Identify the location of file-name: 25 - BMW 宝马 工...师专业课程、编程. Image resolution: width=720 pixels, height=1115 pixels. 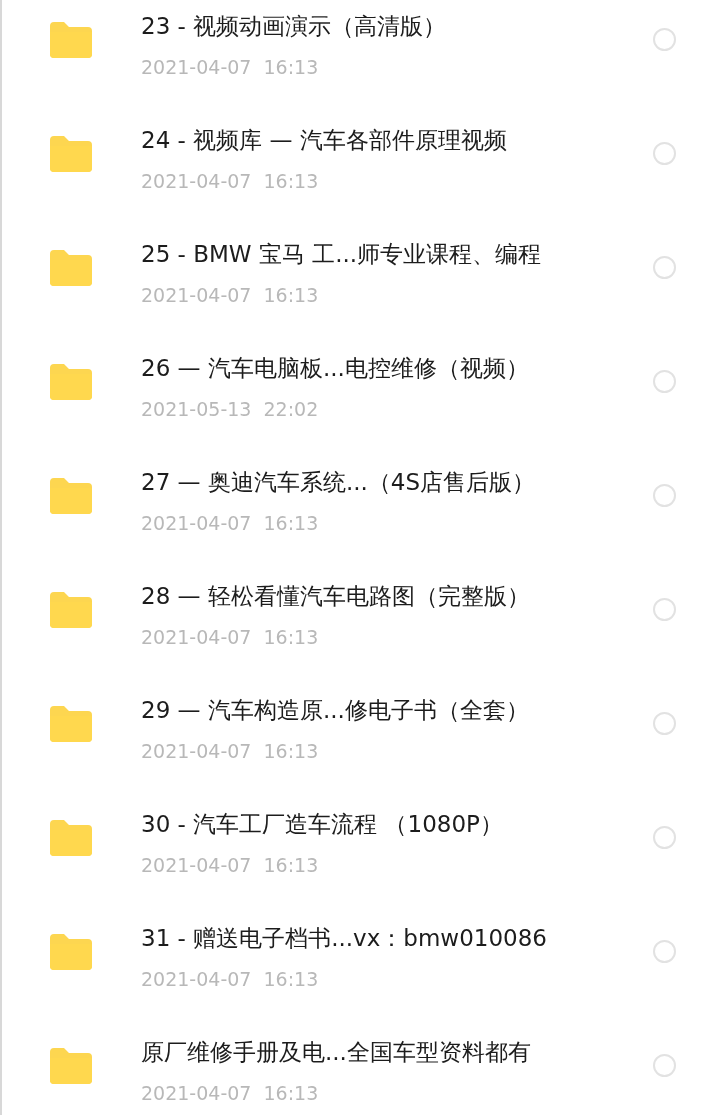
(342, 254).